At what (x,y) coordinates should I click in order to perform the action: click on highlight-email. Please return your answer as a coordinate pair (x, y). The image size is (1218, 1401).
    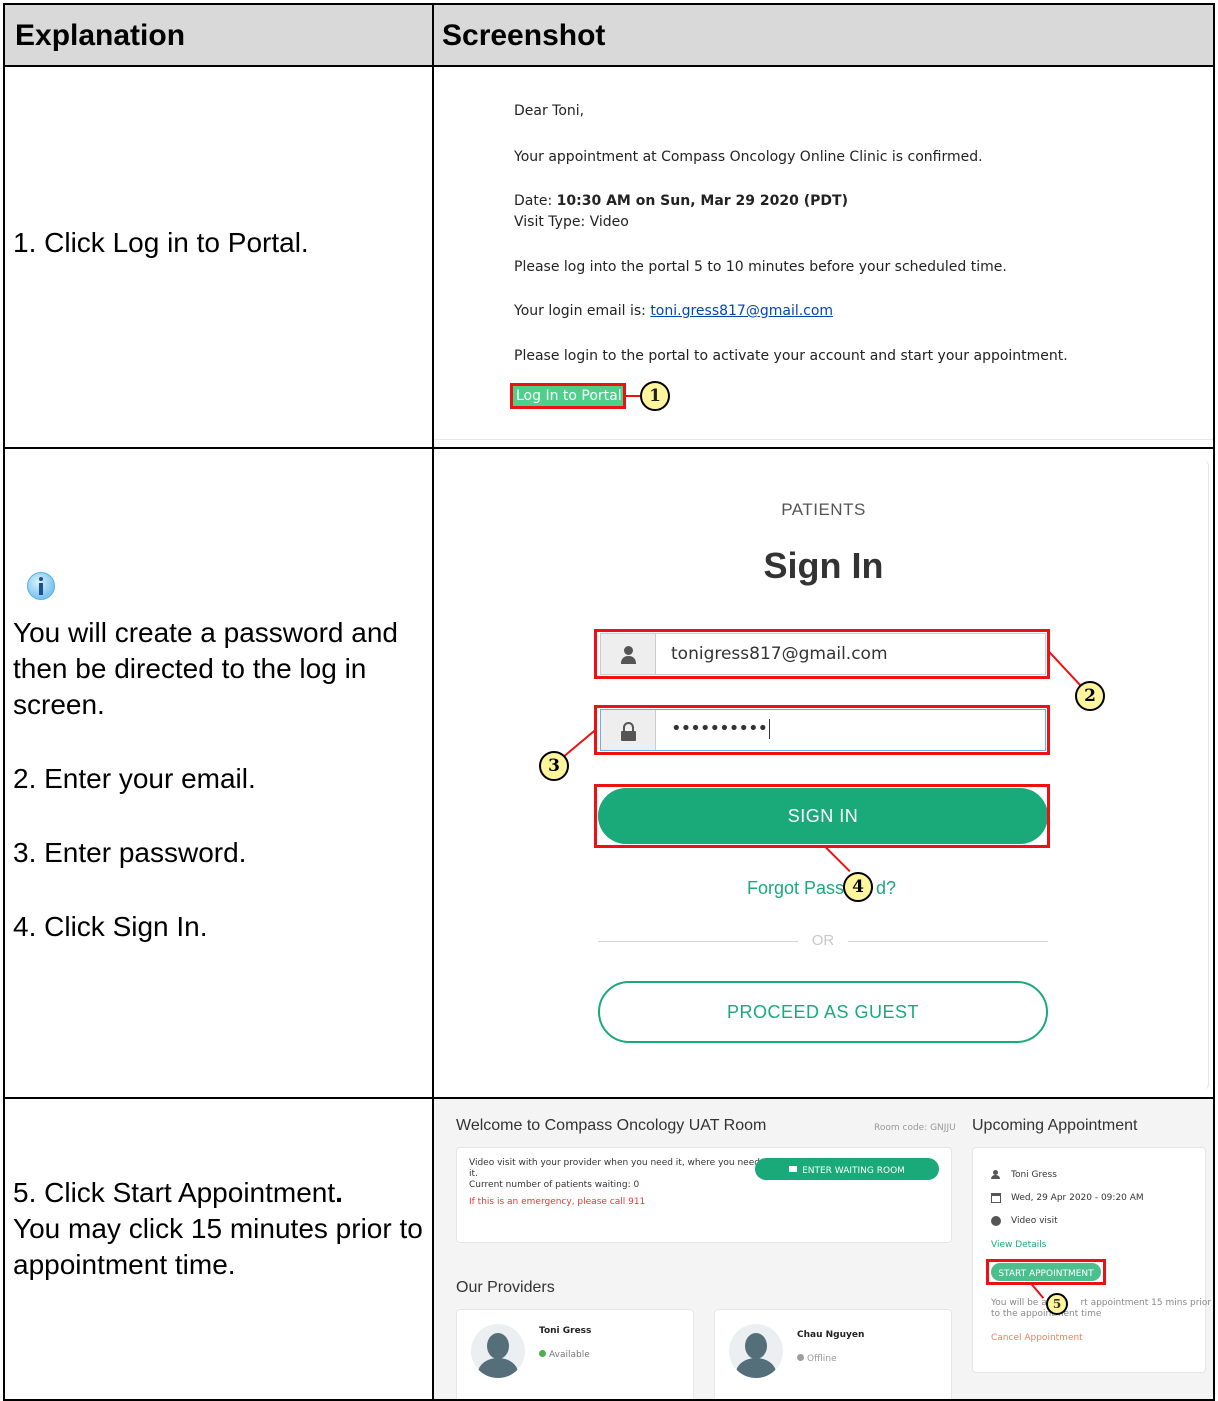
    Looking at the image, I should click on (822, 654).